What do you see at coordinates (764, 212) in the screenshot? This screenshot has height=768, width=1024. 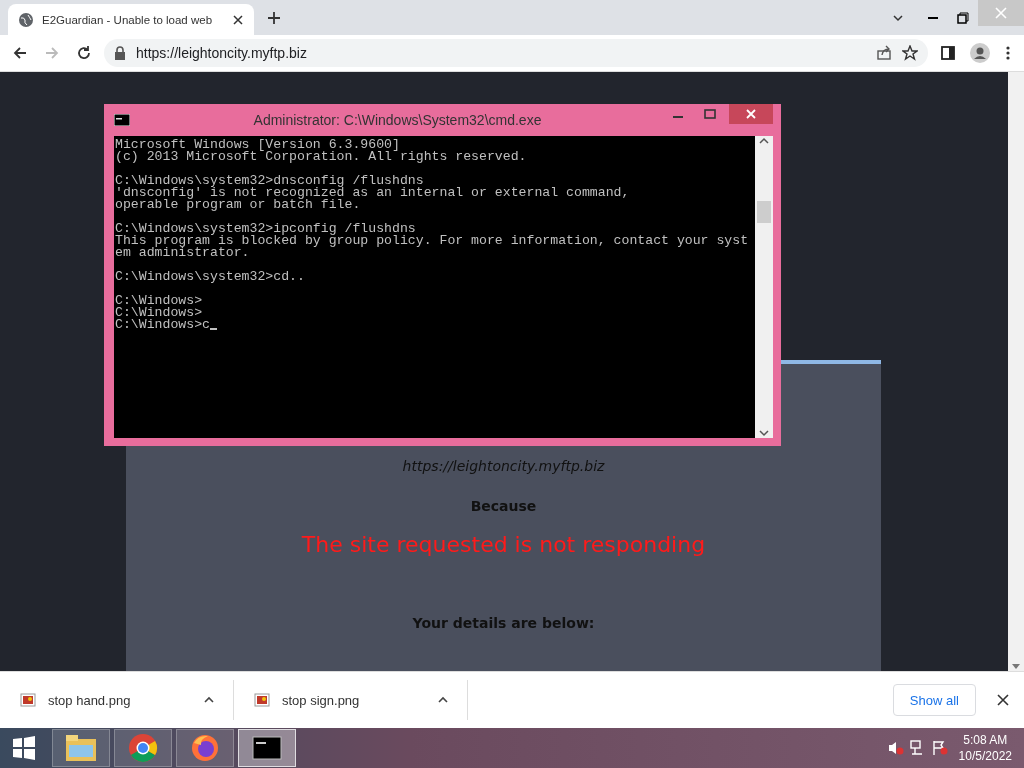 I see `scroll-thumb` at bounding box center [764, 212].